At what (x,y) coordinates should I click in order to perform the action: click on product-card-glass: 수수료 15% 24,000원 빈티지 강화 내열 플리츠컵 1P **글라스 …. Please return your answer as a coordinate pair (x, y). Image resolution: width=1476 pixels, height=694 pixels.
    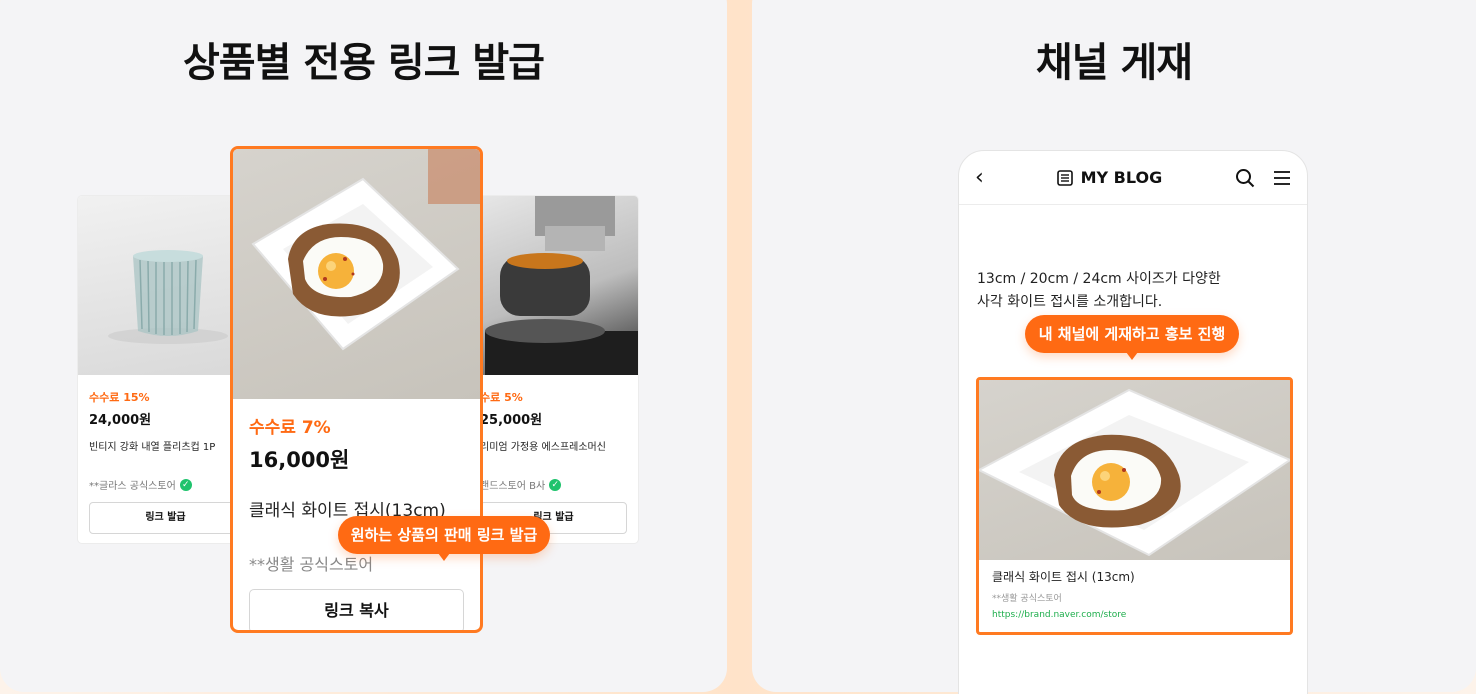
    Looking at the image, I should click on (165, 369).